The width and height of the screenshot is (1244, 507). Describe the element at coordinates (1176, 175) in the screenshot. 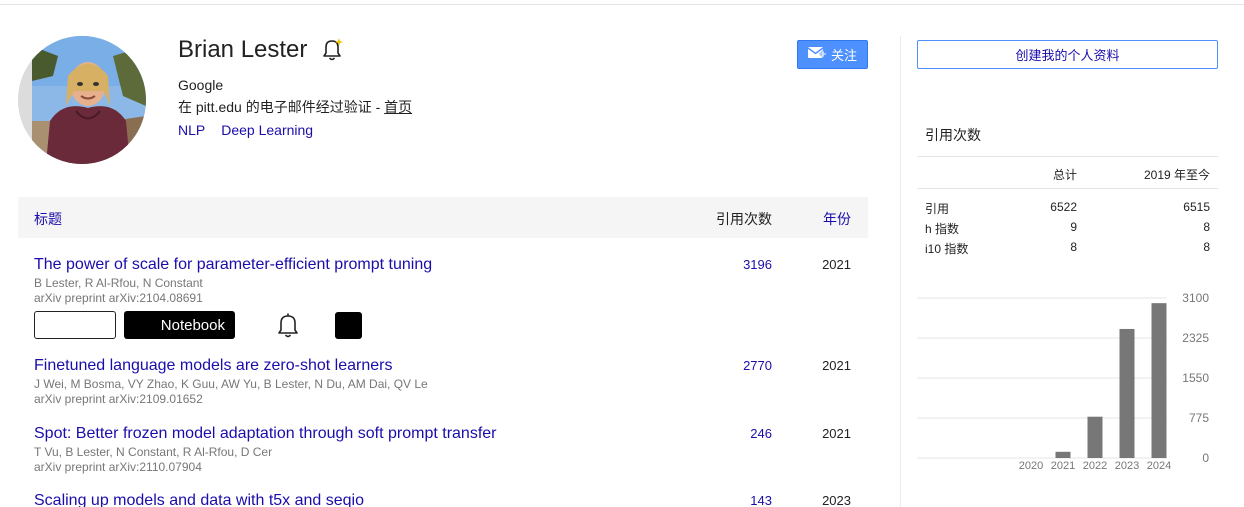

I see `stats-col-since: 2019 年至今` at that location.